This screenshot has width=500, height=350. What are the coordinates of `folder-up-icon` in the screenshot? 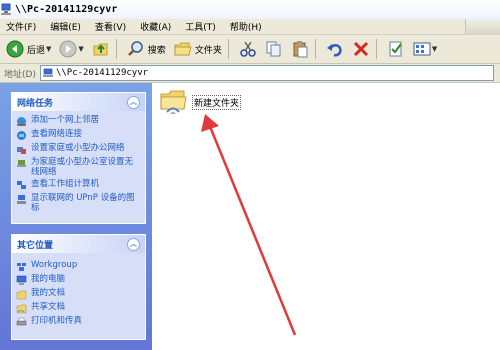 It's located at (100, 49).